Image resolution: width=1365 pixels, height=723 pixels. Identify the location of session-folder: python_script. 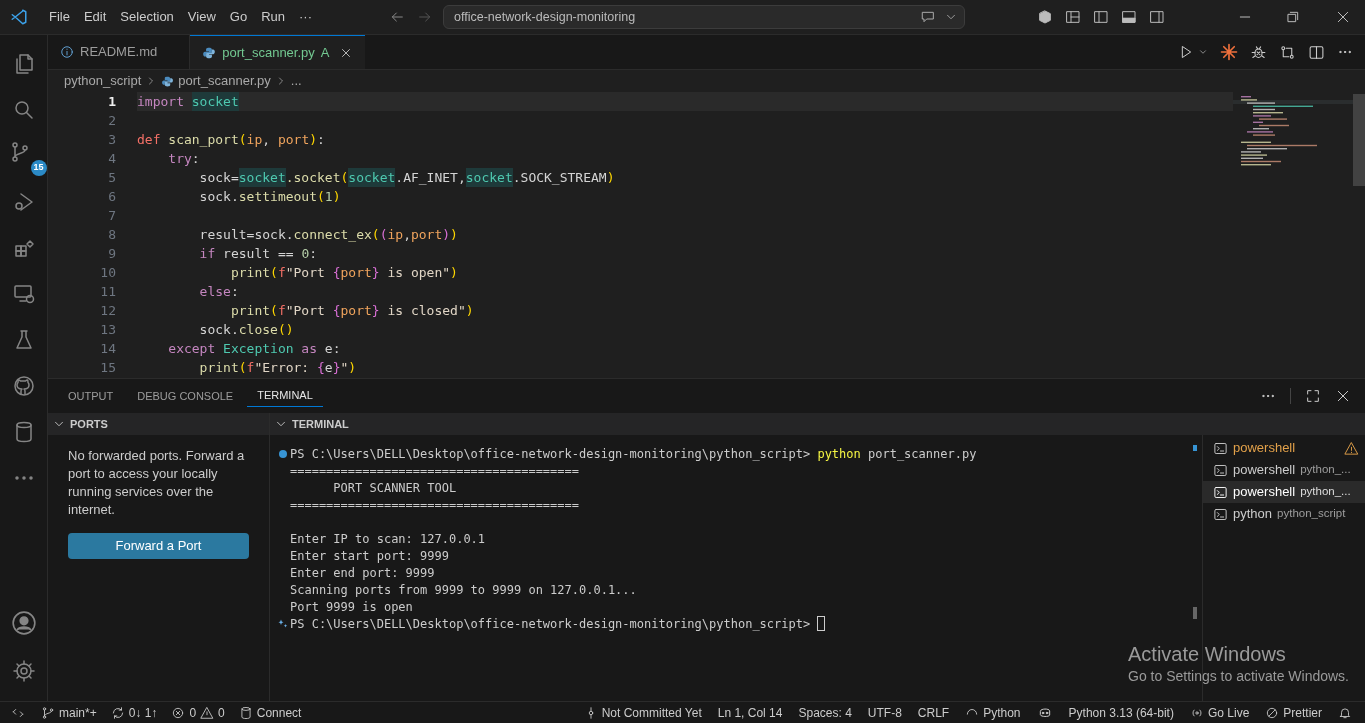
(1311, 514).